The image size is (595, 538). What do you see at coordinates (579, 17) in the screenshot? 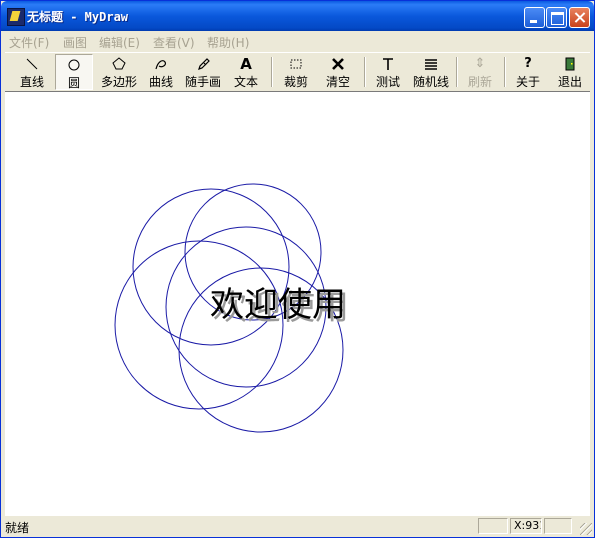
I see `close-button` at bounding box center [579, 17].